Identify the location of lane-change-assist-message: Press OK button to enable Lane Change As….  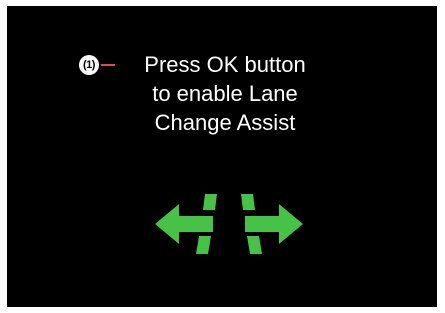
(225, 93).